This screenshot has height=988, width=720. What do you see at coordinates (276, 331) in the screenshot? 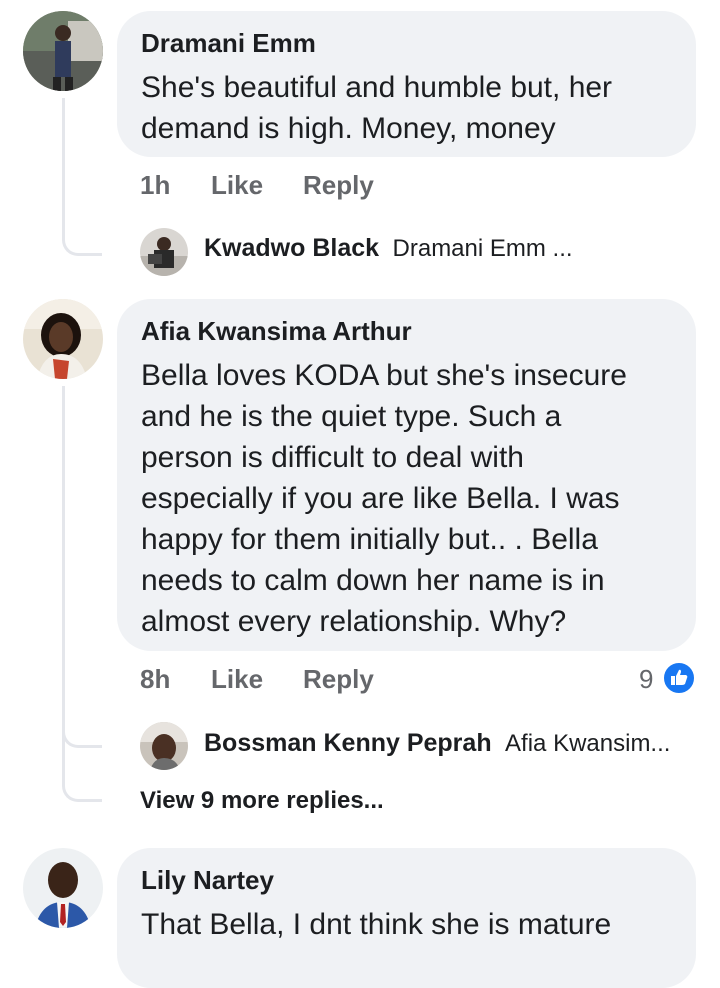
I see `comment-author: Afia Kwansima Arthur` at bounding box center [276, 331].